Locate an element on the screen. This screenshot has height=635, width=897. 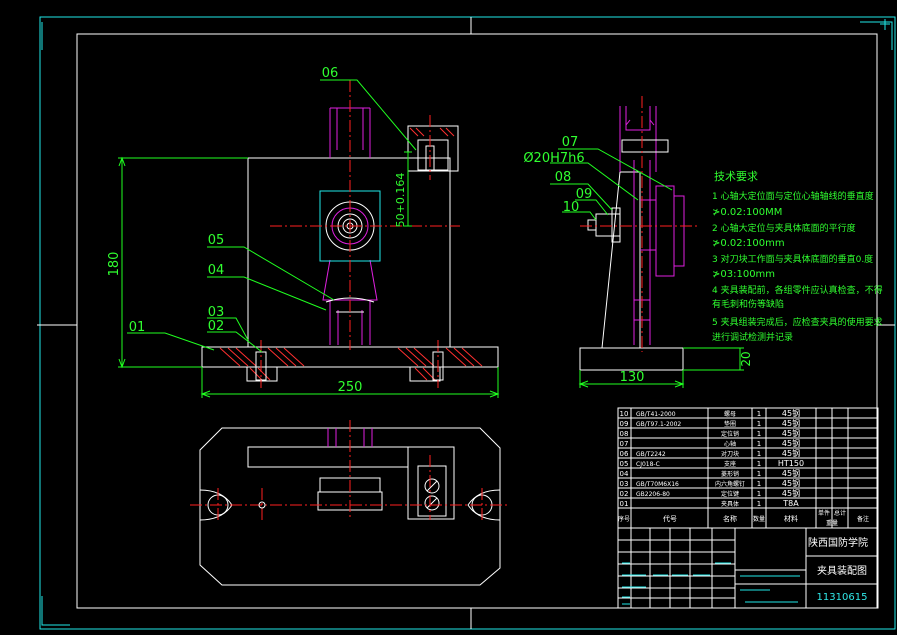
parts-cell-no: 03 is located at coordinates (624, 484).